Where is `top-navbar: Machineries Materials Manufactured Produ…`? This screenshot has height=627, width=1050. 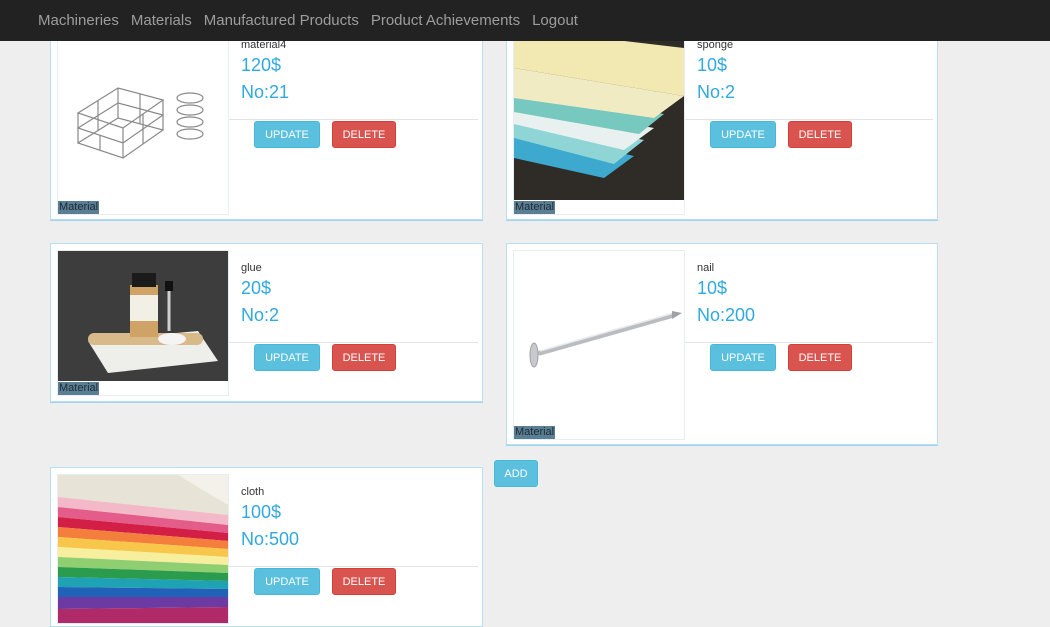
top-navbar: Machineries Materials Manufactured Produ… is located at coordinates (525, 20).